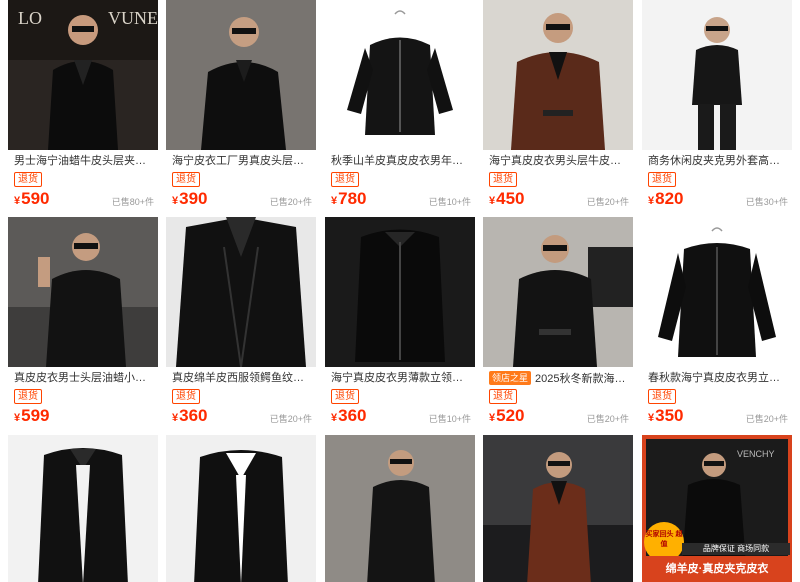  Describe the element at coordinates (756, 454) in the screenshot. I see `svg-text: VENCHY` at that location.